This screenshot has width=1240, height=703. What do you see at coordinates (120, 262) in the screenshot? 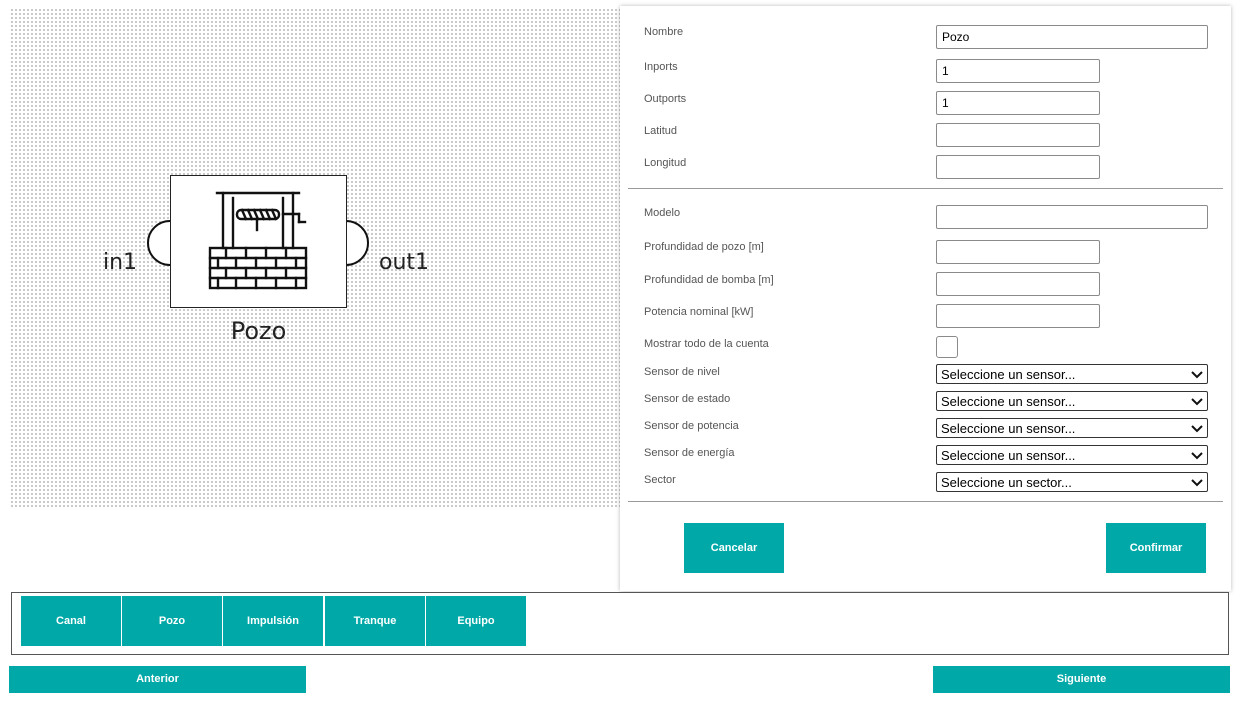
I see `in-port-label: in1` at bounding box center [120, 262].